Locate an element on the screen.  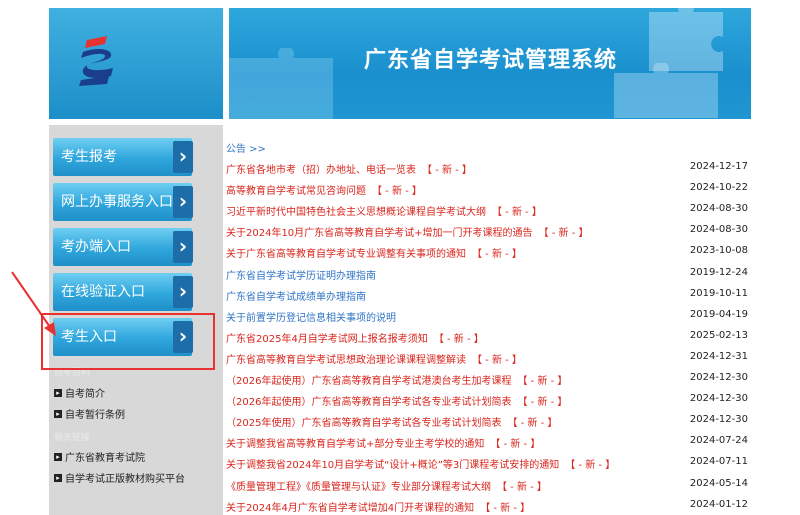
notice-link: 关于调整我省2024年10月自学考试“设计+概论”等3门课程考试安排的通知 is located at coordinates (392, 465).